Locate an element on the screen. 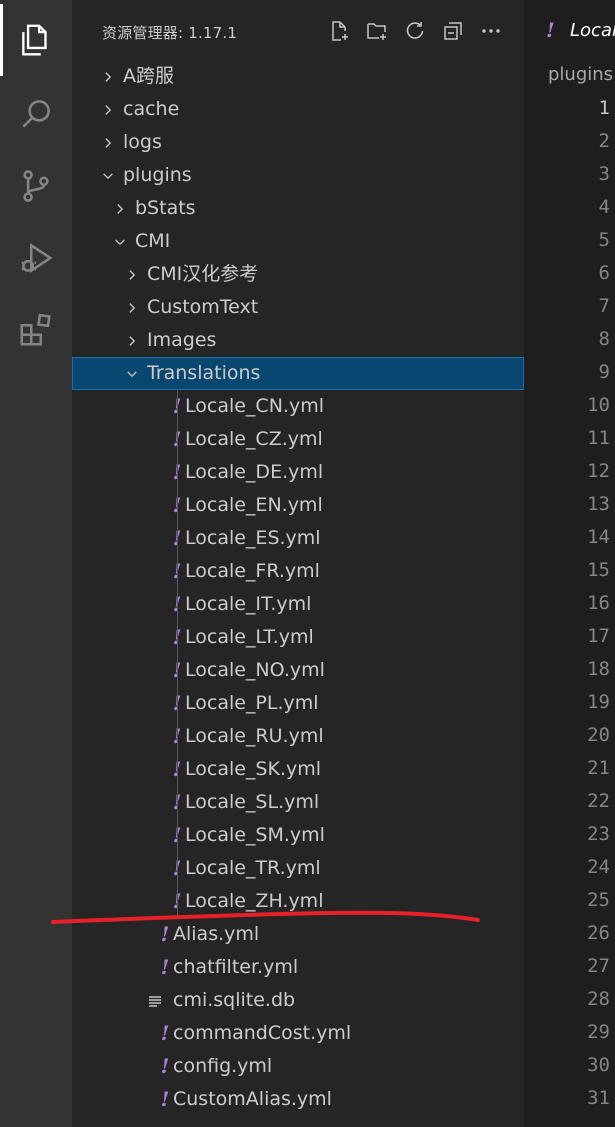  line-number: 9 is located at coordinates (604, 372).